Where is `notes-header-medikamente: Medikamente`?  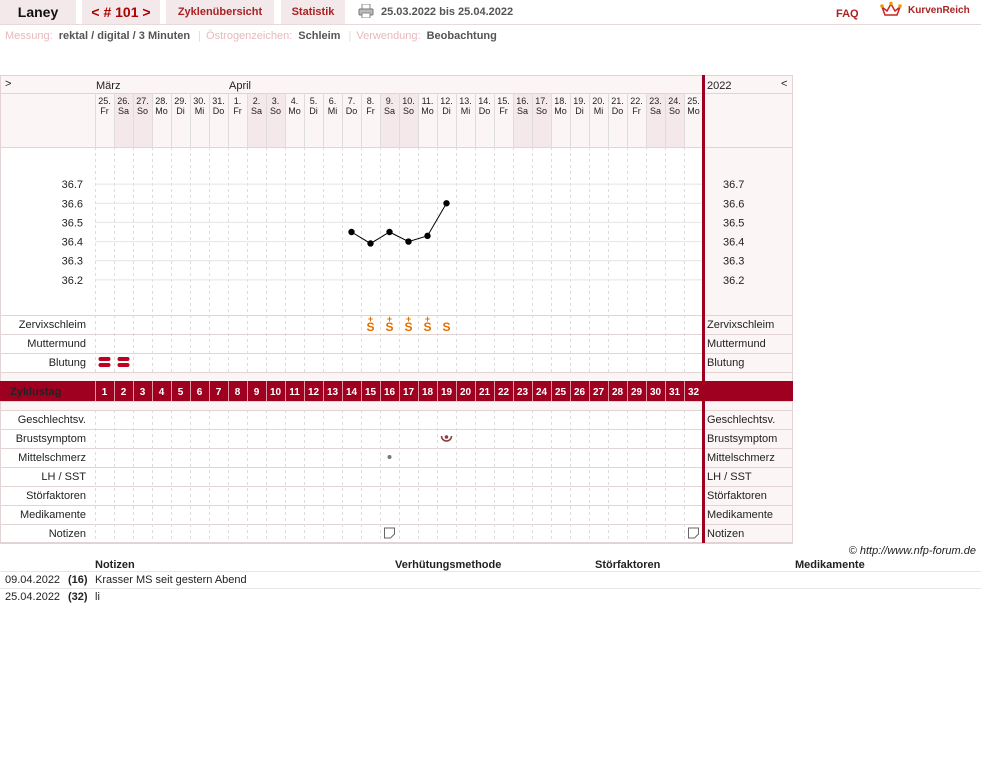 notes-header-medikamente: Medikamente is located at coordinates (830, 565).